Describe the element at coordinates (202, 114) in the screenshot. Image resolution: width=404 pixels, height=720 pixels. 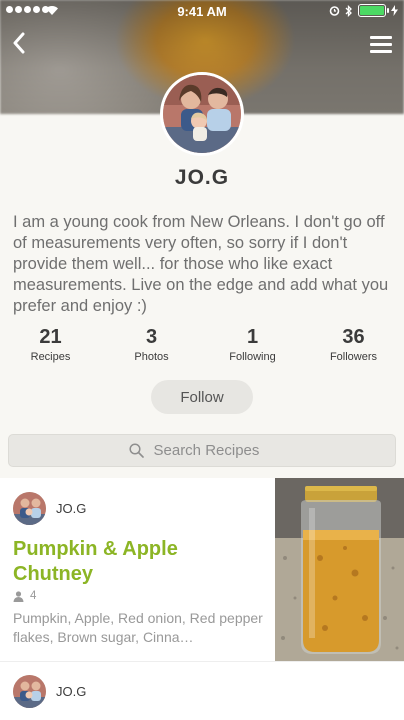
I see `profile-avatar` at that location.